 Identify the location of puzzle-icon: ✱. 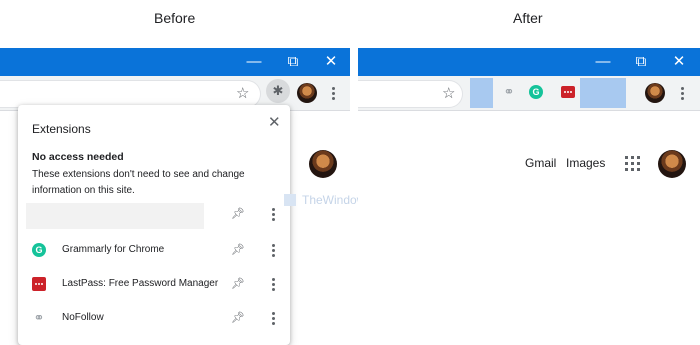
(278, 91).